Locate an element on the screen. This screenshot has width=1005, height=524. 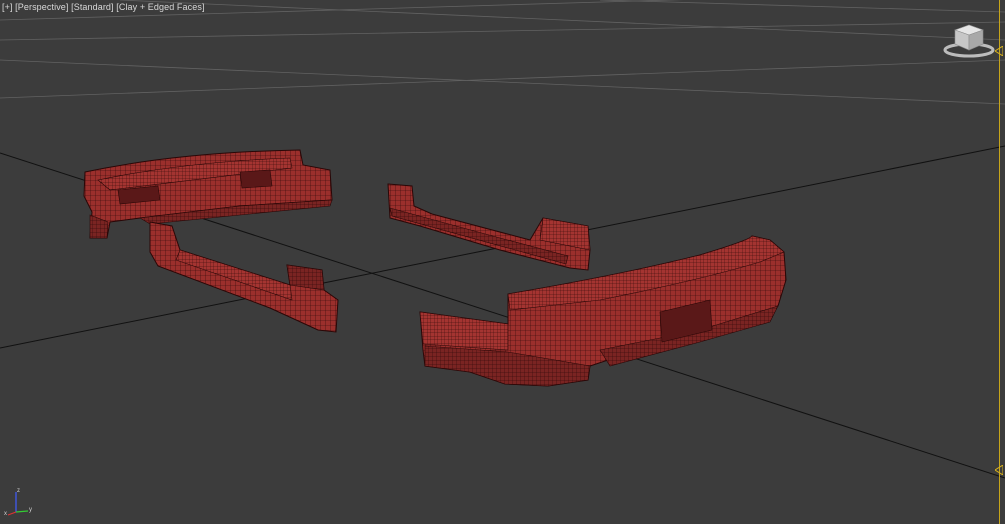
x-axis-label: x is located at coordinates (5, 514).